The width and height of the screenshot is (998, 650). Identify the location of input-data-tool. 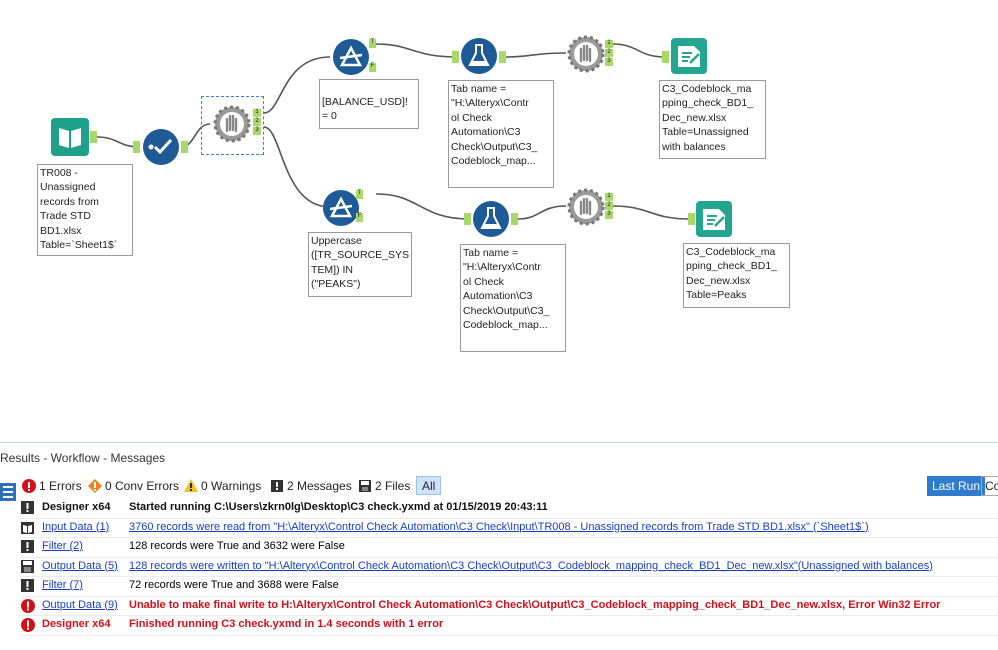
(70, 137).